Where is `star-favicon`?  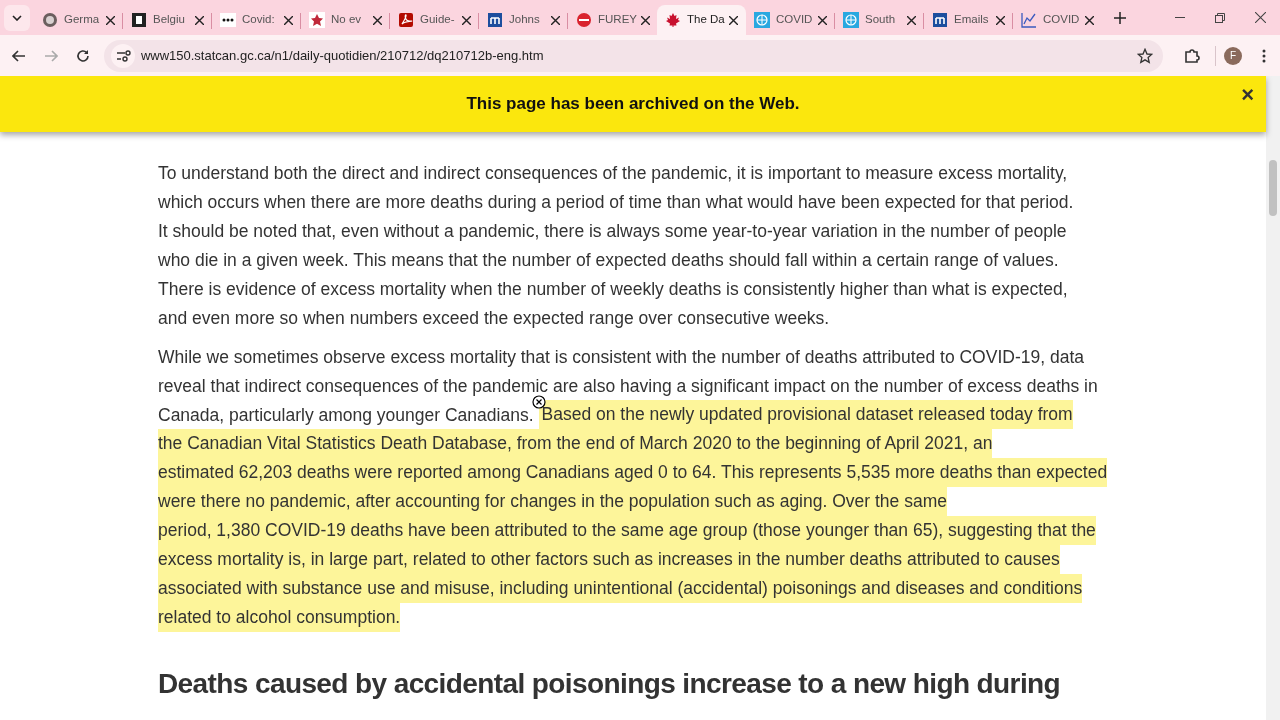
star-favicon is located at coordinates (317, 20).